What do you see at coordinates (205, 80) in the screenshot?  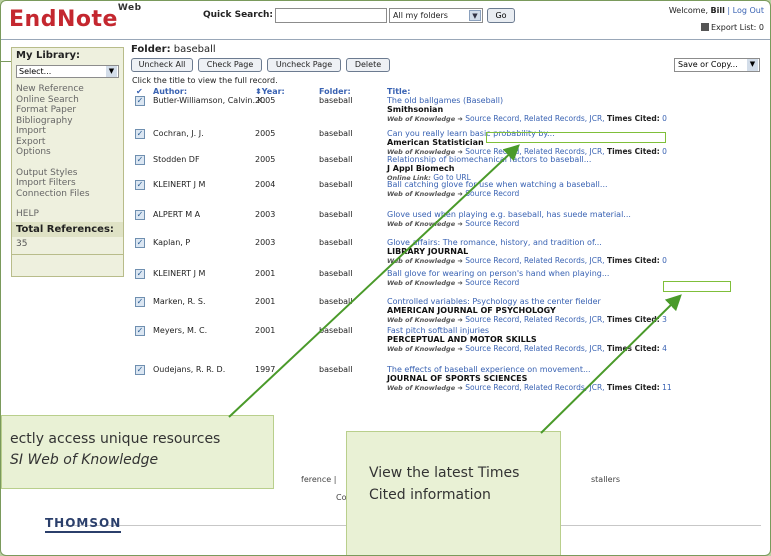 I see `instruction-text: Click the title to view the full record.` at bounding box center [205, 80].